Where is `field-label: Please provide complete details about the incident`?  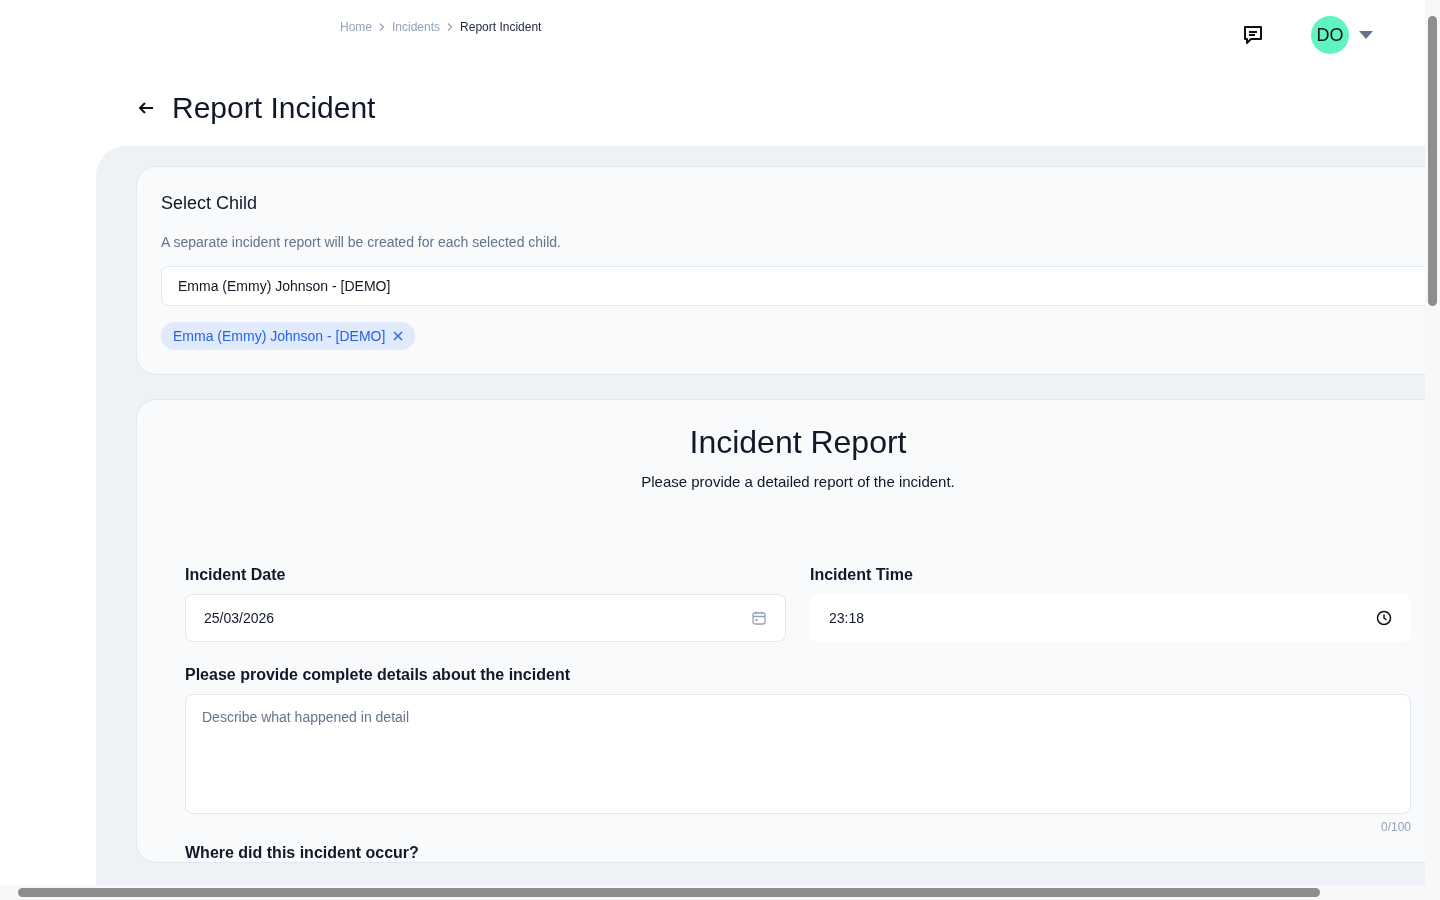
field-label: Please provide complete details about the incident is located at coordinates (378, 675).